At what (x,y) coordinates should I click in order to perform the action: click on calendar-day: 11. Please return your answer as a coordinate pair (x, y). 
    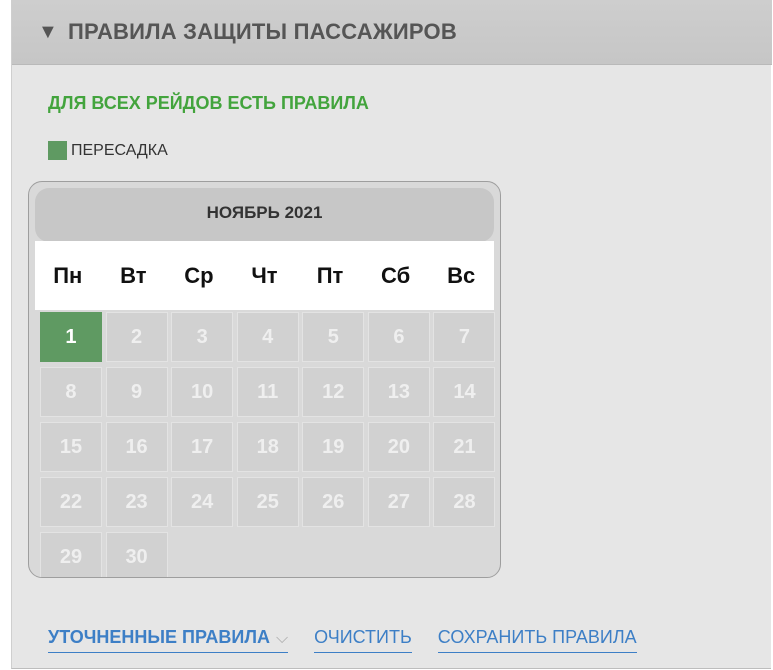
    Looking at the image, I should click on (267, 392).